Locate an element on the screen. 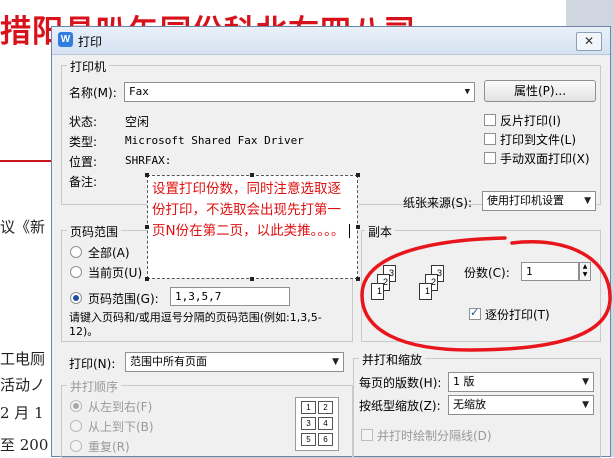 Image resolution: width=614 pixels, height=458 pixels. pages-per-sheet-label: 每页的版数(H): is located at coordinates (400, 383).